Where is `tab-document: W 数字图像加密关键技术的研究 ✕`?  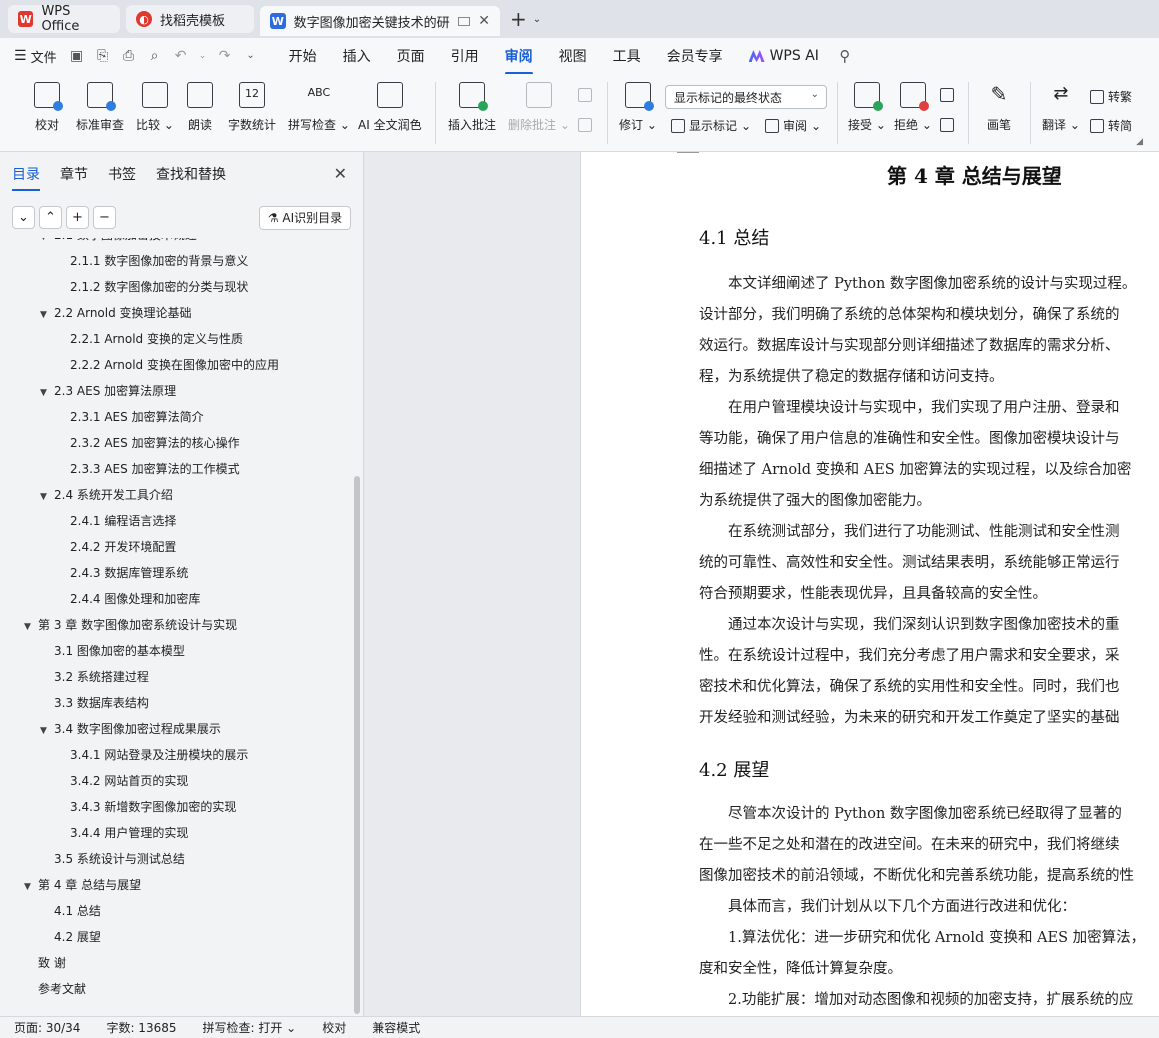
tab-document: W 数字图像加密关键技术的研究 ✕ is located at coordinates (380, 21).